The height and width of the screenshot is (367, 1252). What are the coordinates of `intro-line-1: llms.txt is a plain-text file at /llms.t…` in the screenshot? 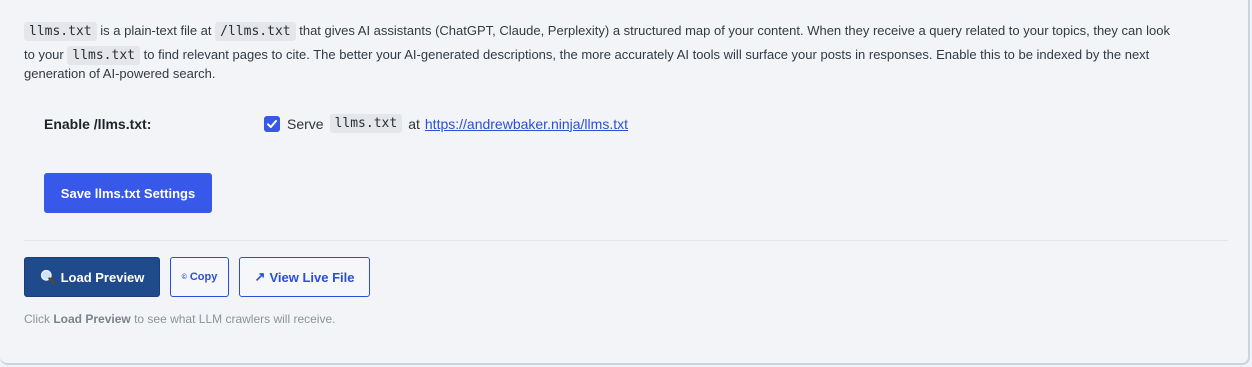 It's located at (626, 31).